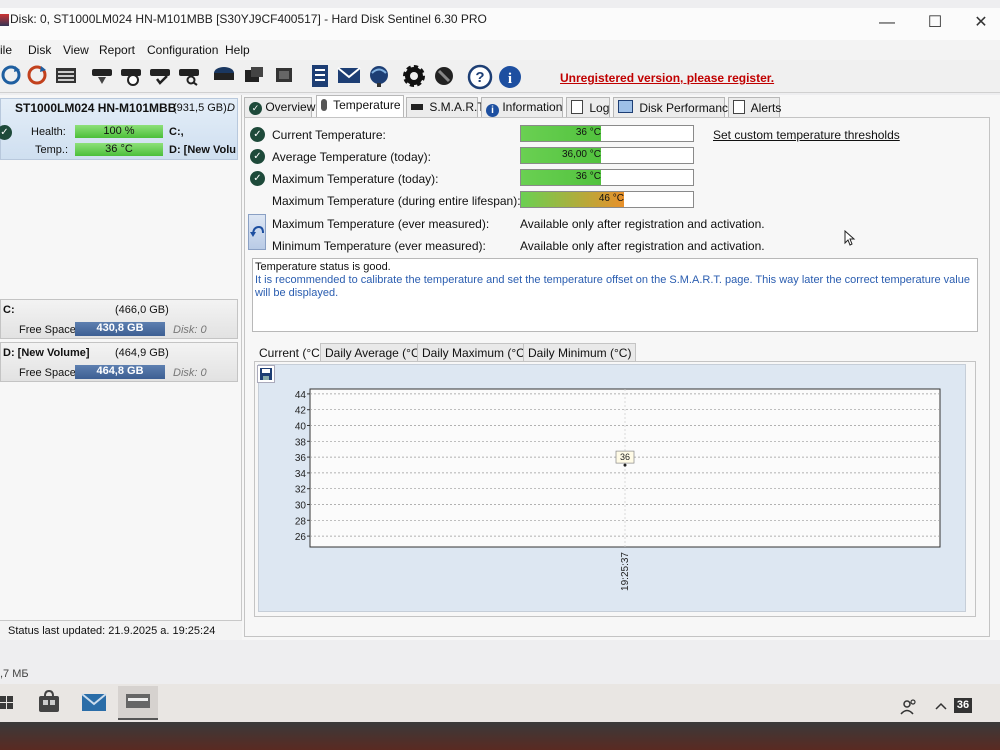 Image resolution: width=1000 pixels, height=750 pixels. What do you see at coordinates (301, 395) in the screenshot?
I see `y-tick-label: 44` at bounding box center [301, 395].